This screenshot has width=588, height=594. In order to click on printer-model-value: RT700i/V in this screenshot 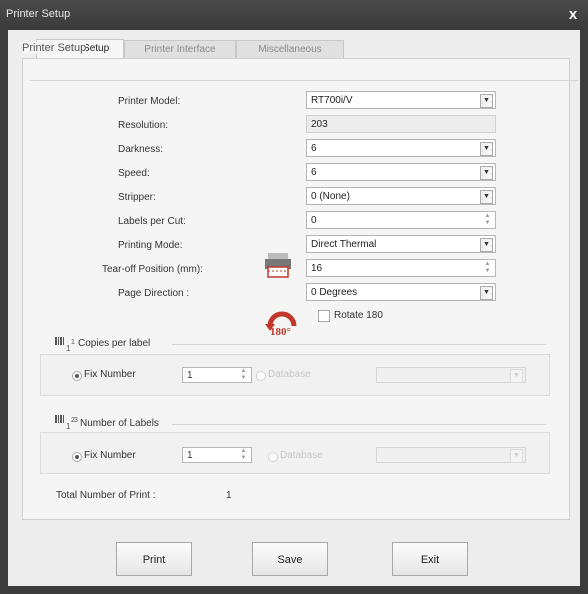, I will do `click(332, 100)`.